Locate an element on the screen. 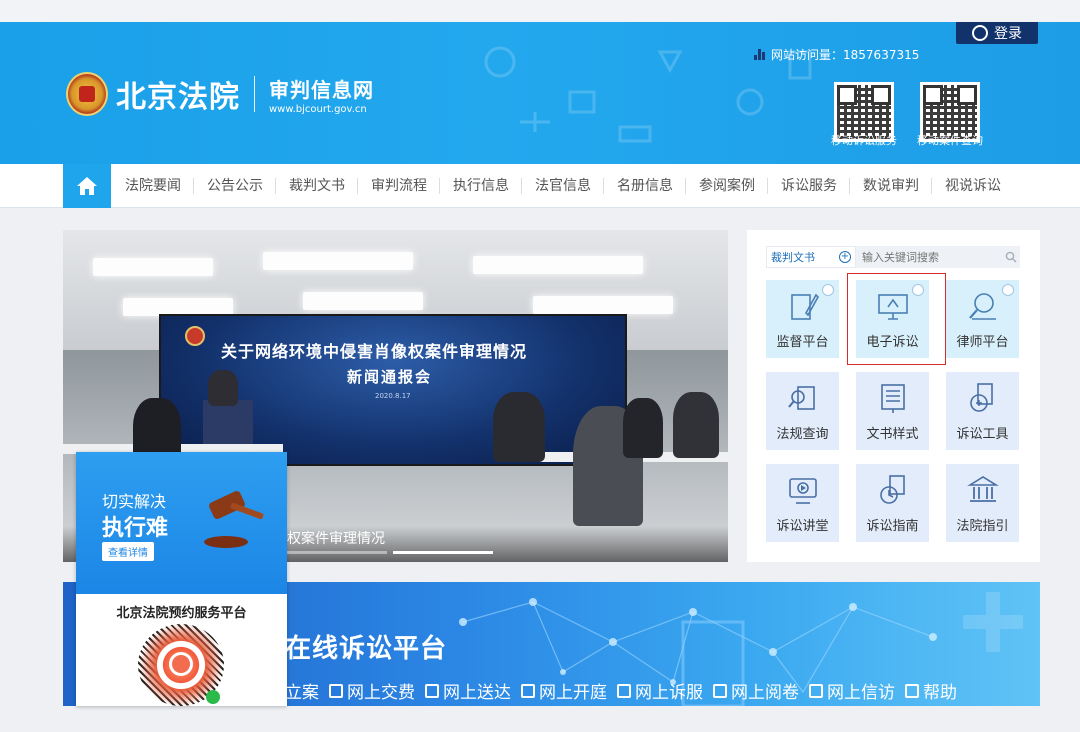  tile-label: 法规查询 is located at coordinates (802, 434).